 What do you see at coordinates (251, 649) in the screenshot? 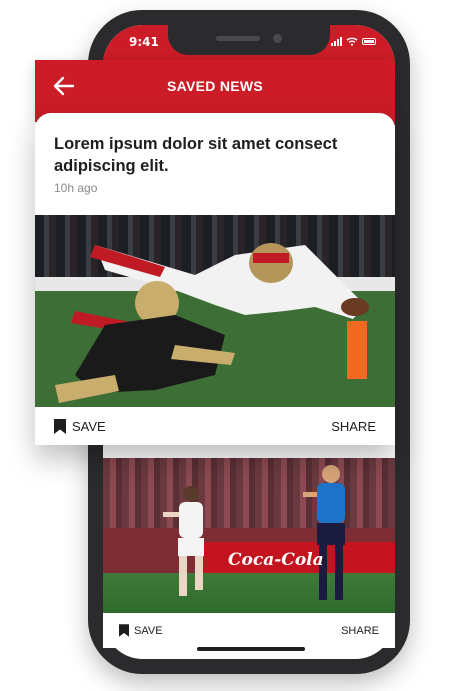
I see `home-indicator` at bounding box center [251, 649].